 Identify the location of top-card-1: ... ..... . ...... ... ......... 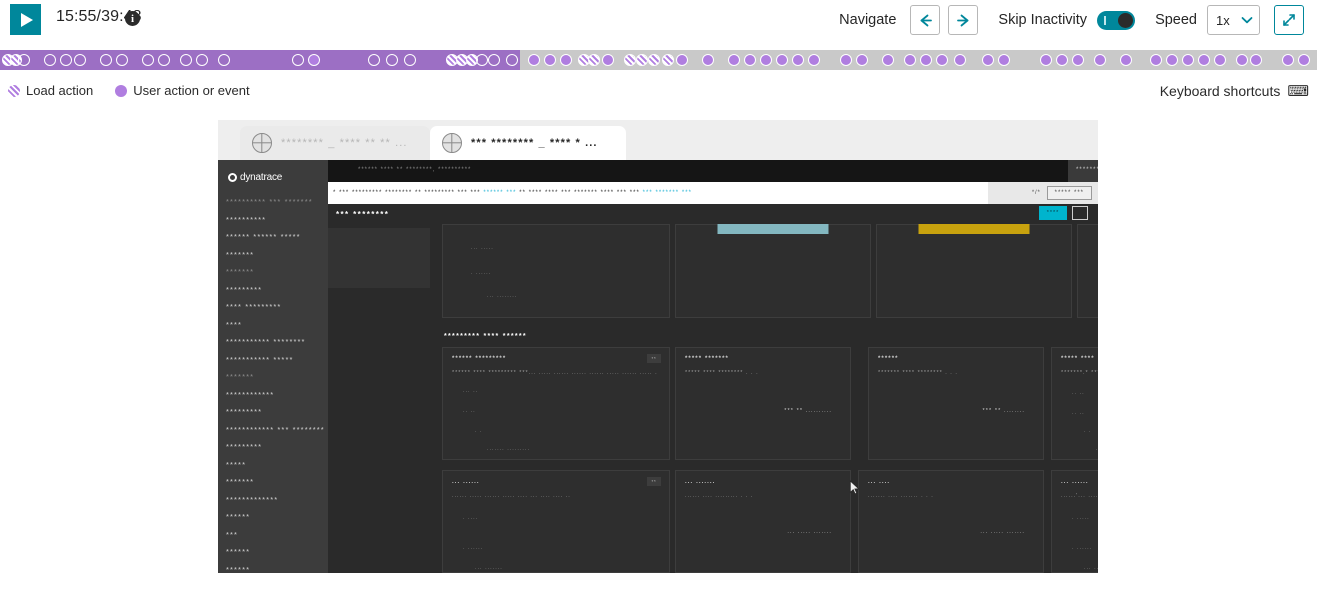
(556, 271).